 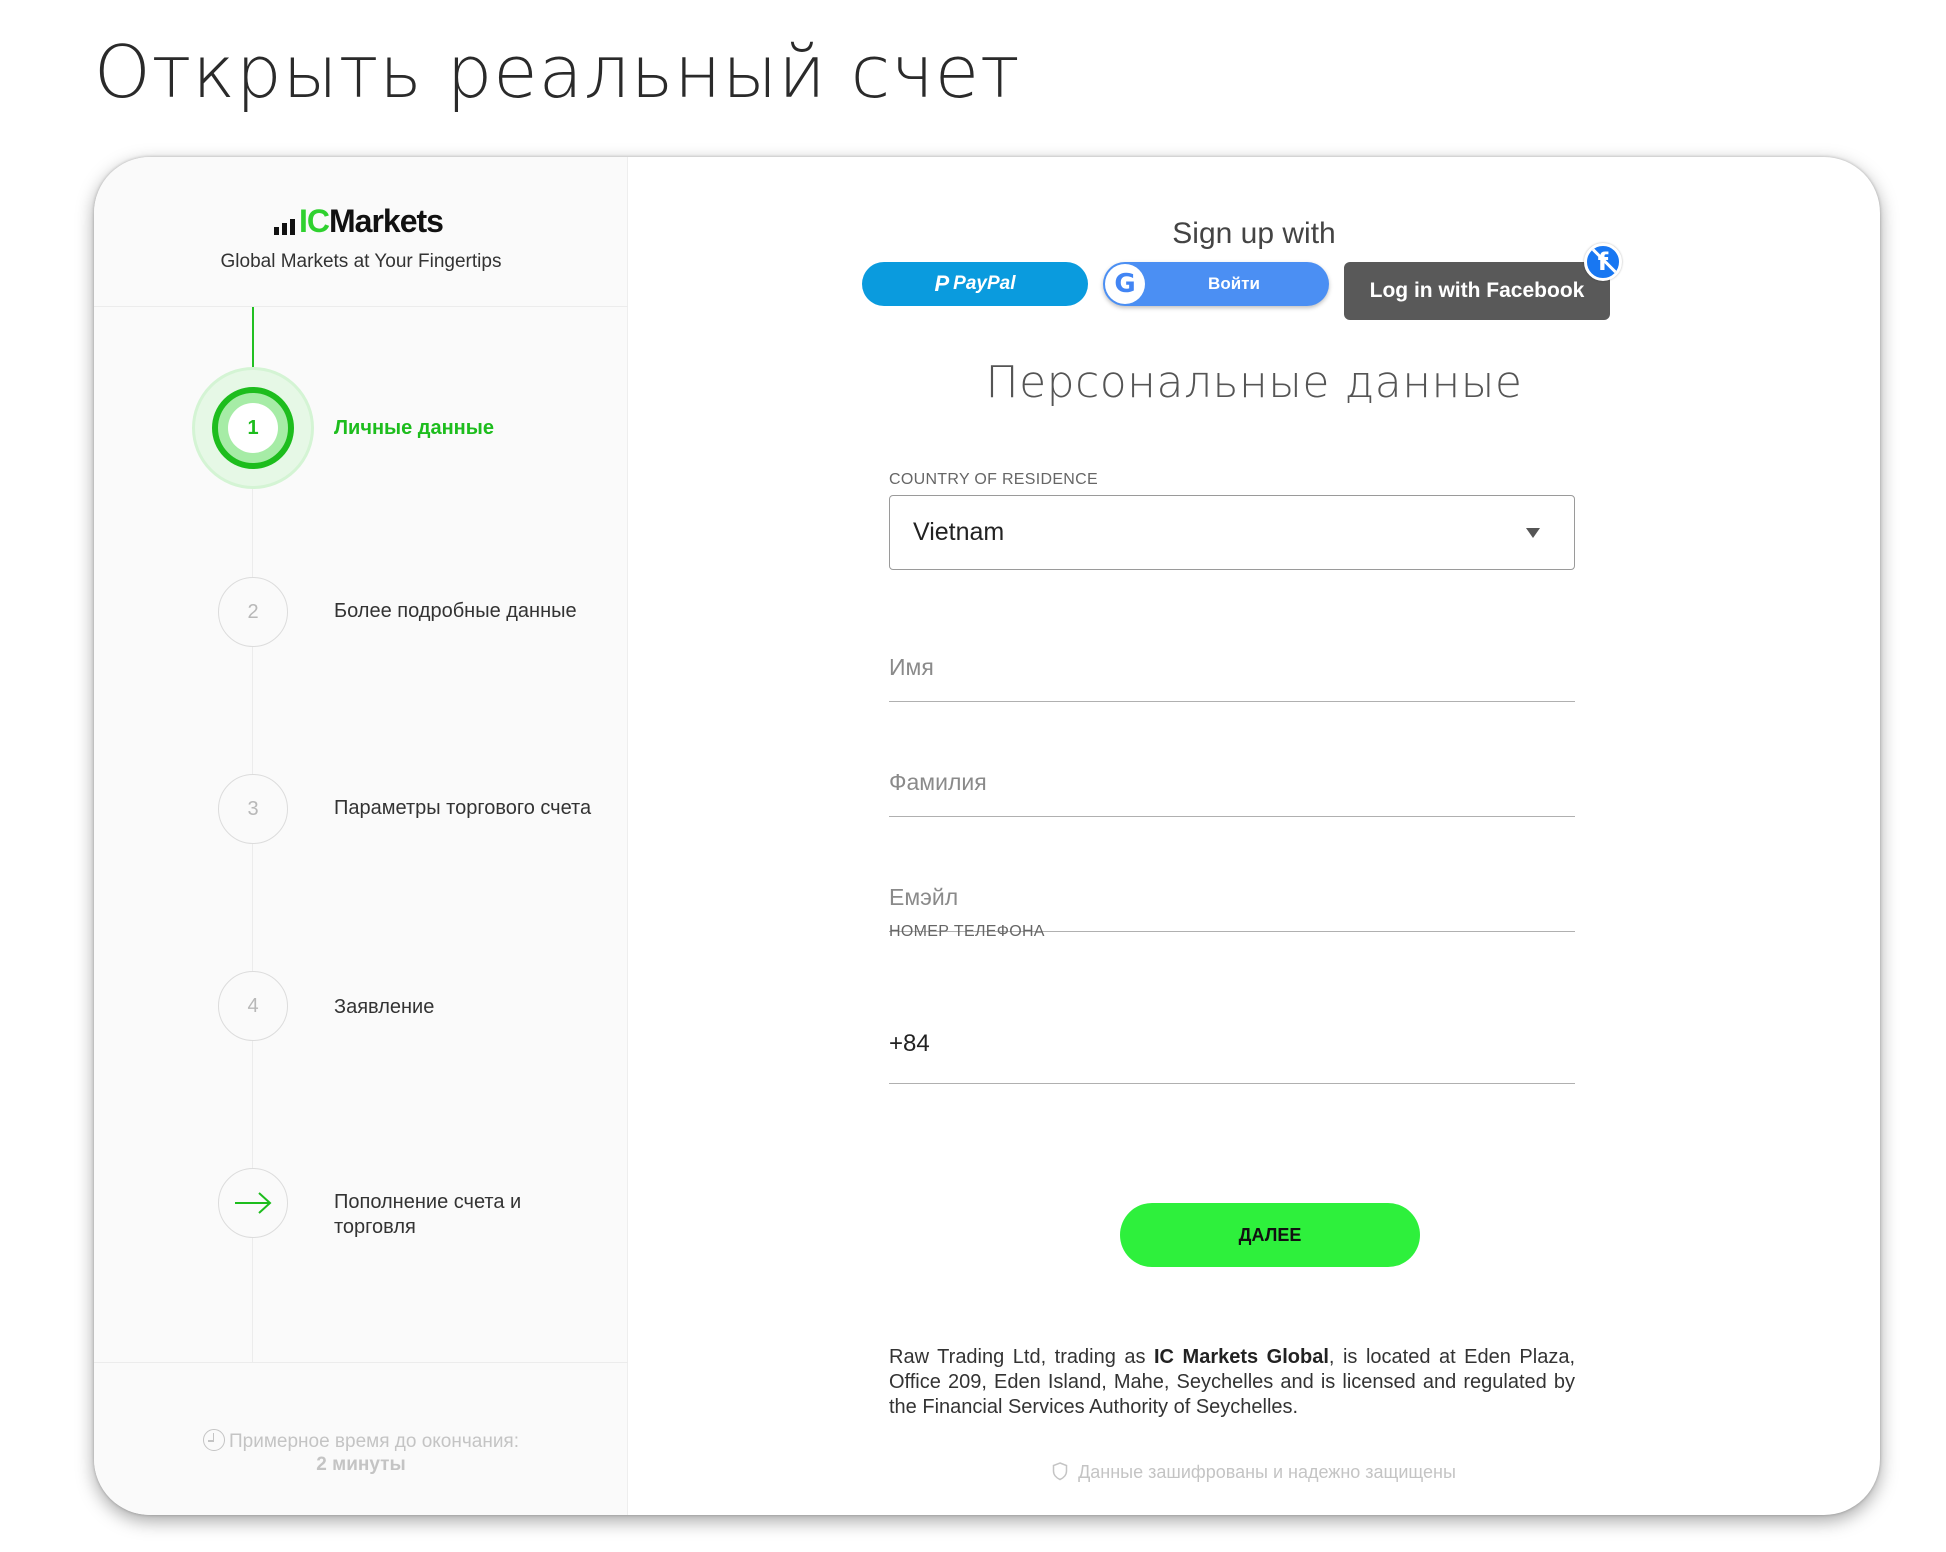 I want to click on google-label: Войти, so click(x=1234, y=283).